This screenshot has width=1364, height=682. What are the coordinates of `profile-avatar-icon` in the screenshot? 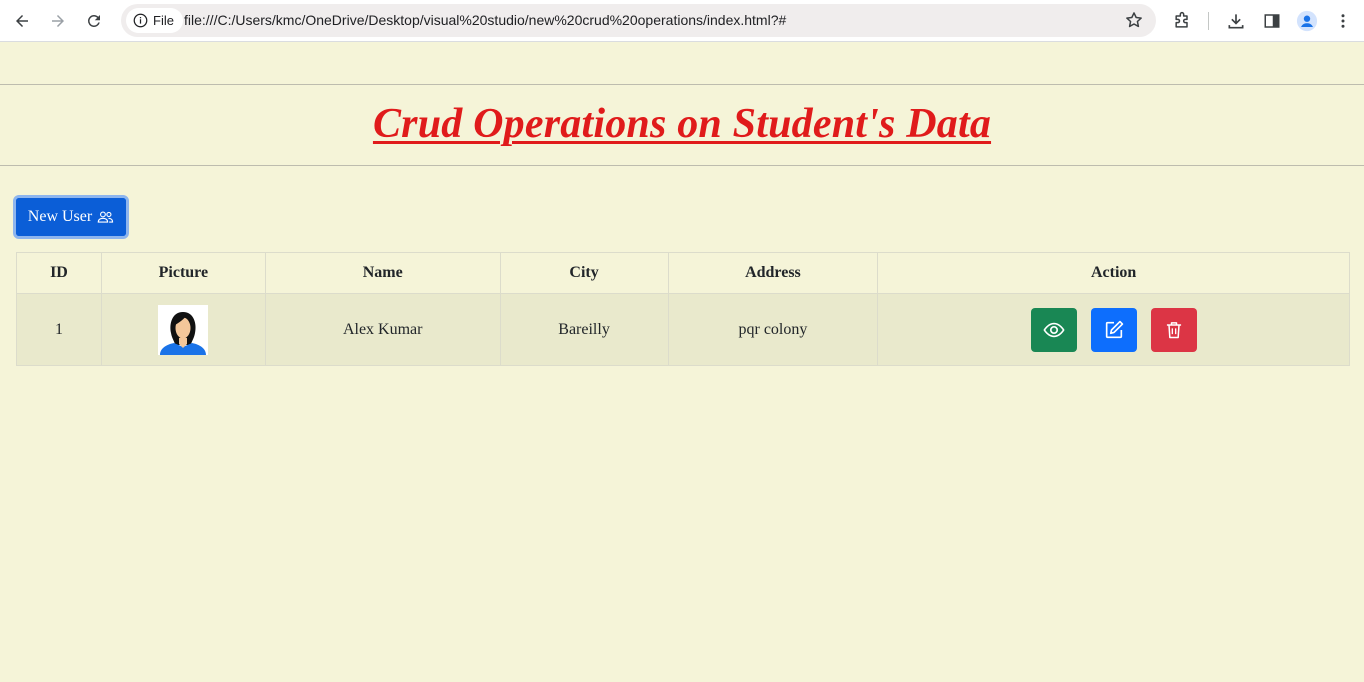 It's located at (1307, 21).